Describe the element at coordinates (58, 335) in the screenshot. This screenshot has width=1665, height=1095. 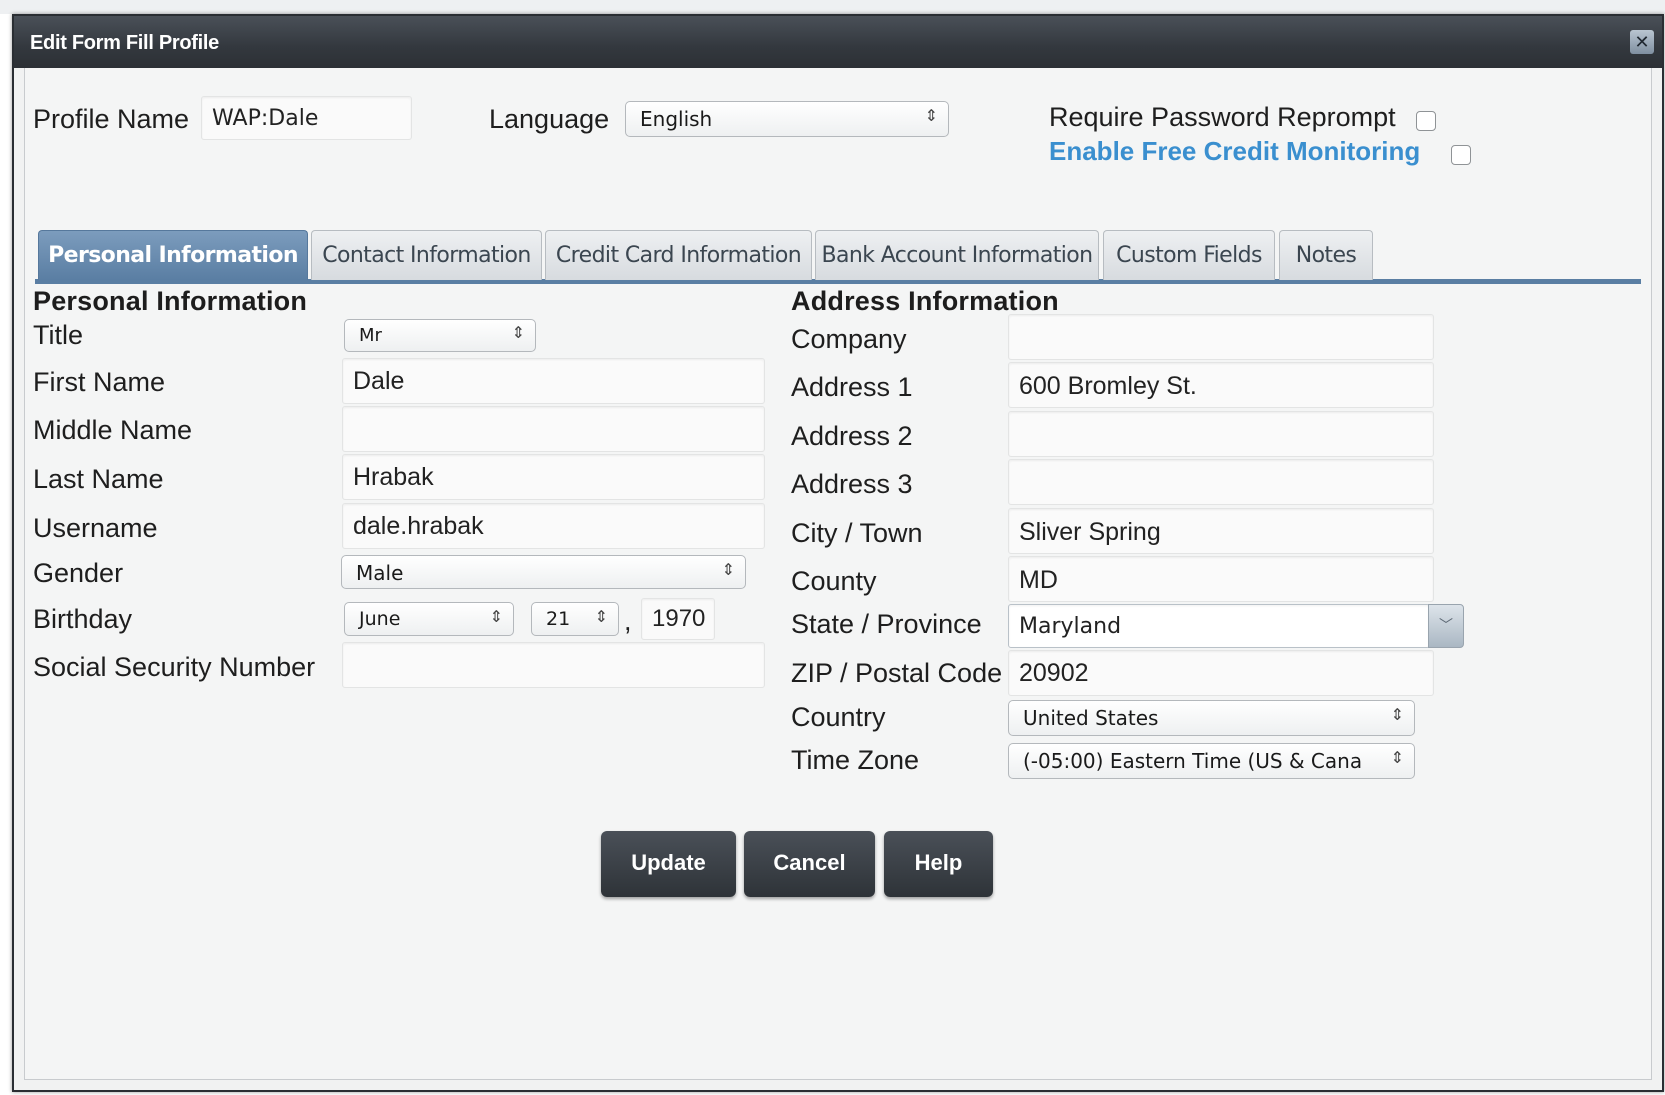
I see `title-label: Title` at that location.